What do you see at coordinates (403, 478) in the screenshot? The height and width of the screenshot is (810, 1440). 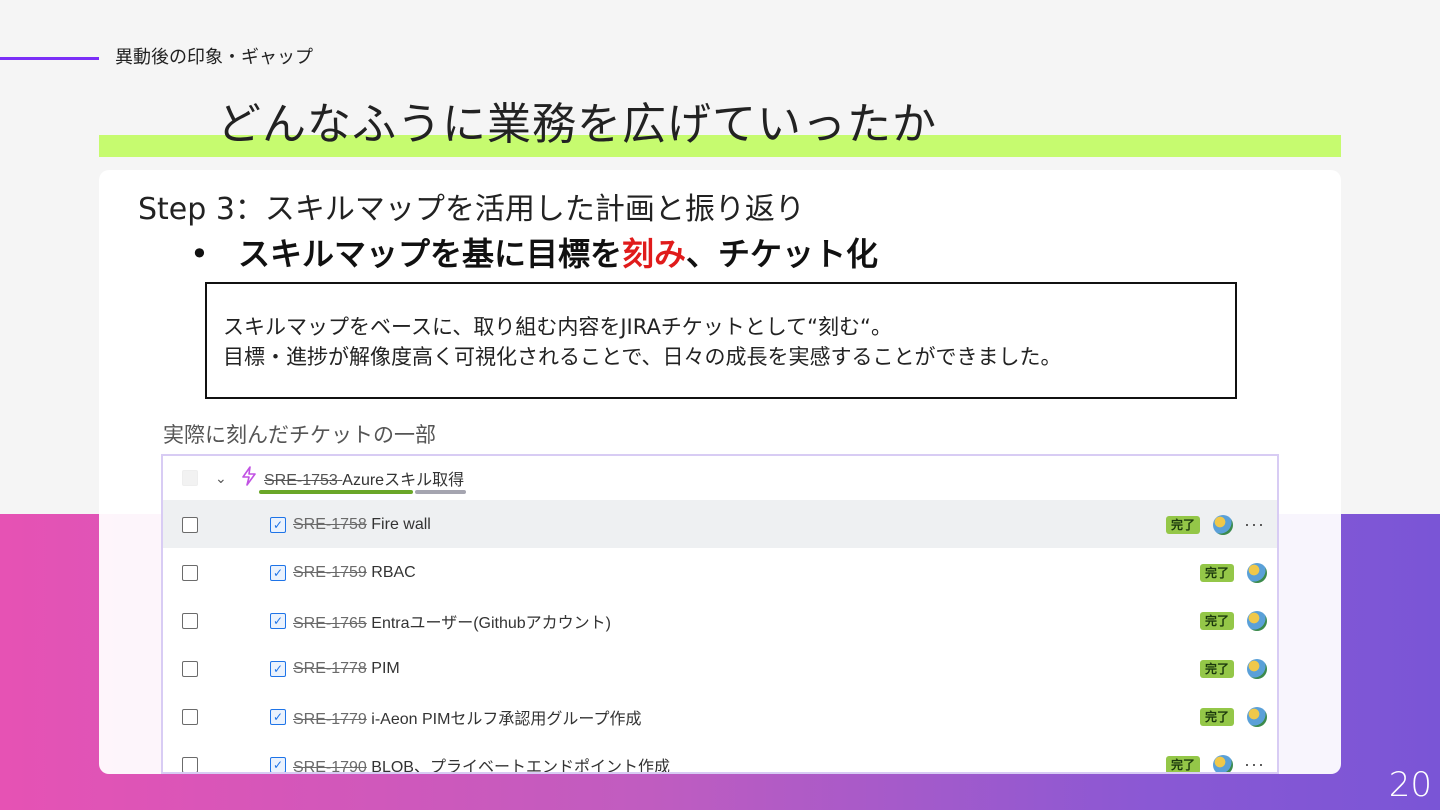 I see `parent-ticket-summary: Azureスキル取得` at bounding box center [403, 478].